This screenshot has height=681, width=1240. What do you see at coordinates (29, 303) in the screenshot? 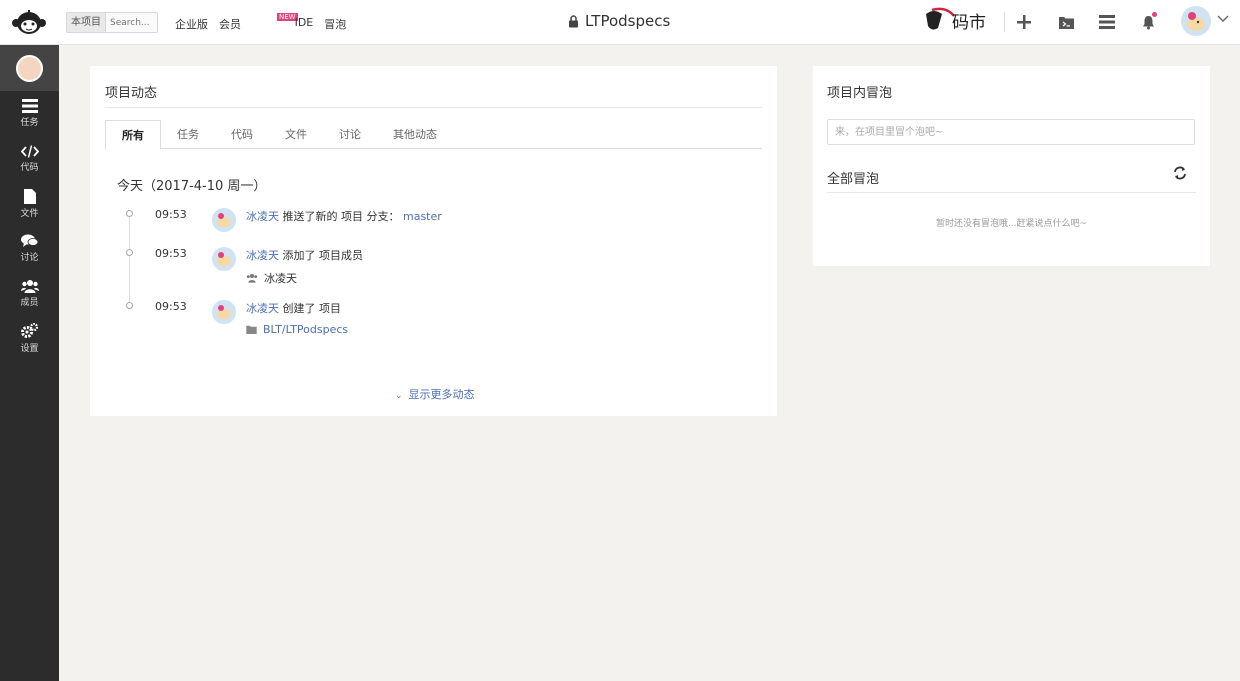
I see `sidebar-item-label: 成员` at bounding box center [29, 303].